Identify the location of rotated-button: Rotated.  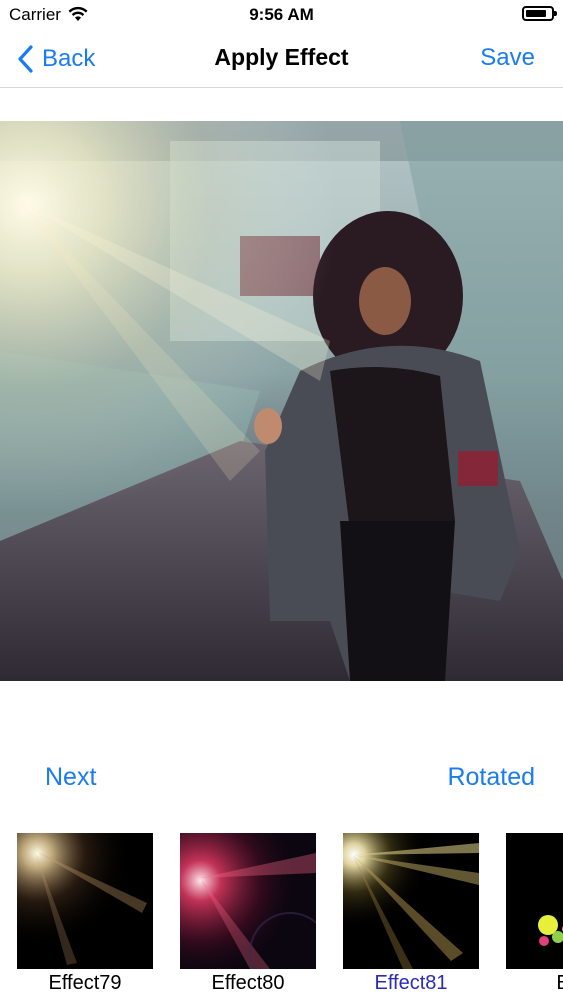
(491, 777).